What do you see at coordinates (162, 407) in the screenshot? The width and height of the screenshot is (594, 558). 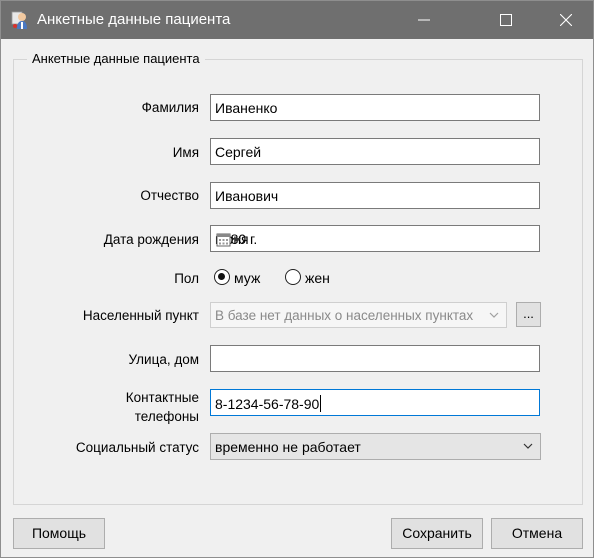 I see `phones-label: Контактные телефоны` at bounding box center [162, 407].